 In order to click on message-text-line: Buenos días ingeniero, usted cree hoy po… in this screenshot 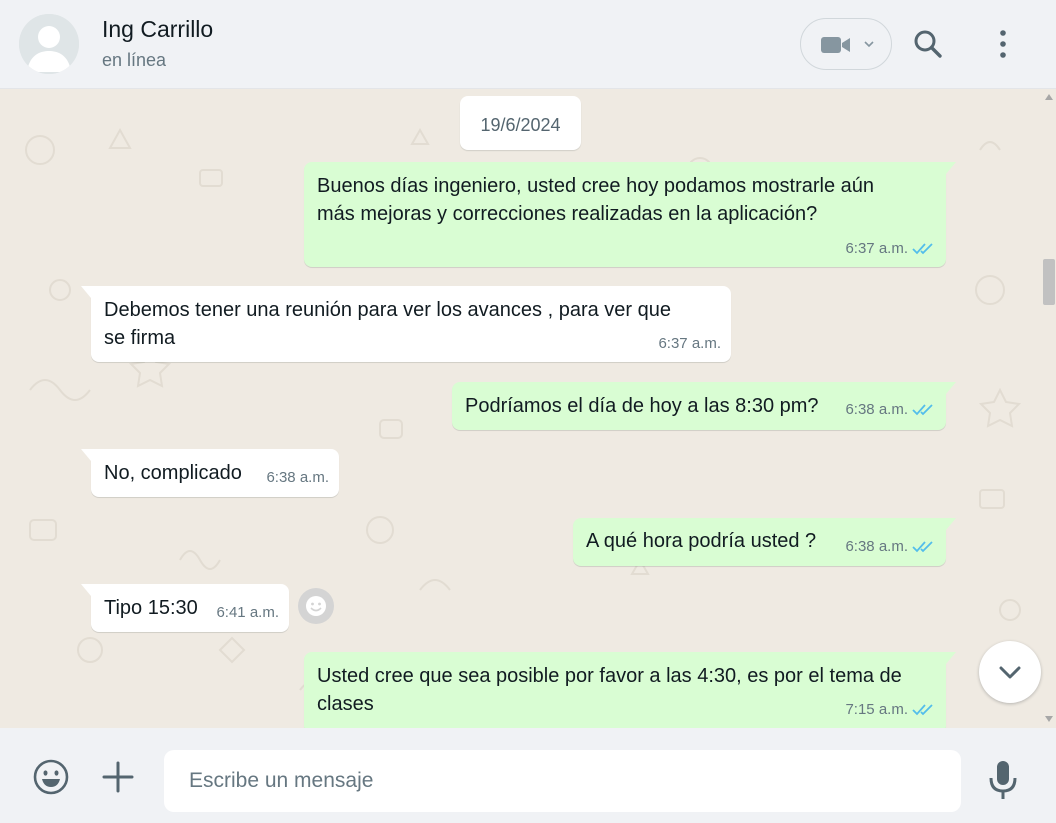, I will do `click(596, 186)`.